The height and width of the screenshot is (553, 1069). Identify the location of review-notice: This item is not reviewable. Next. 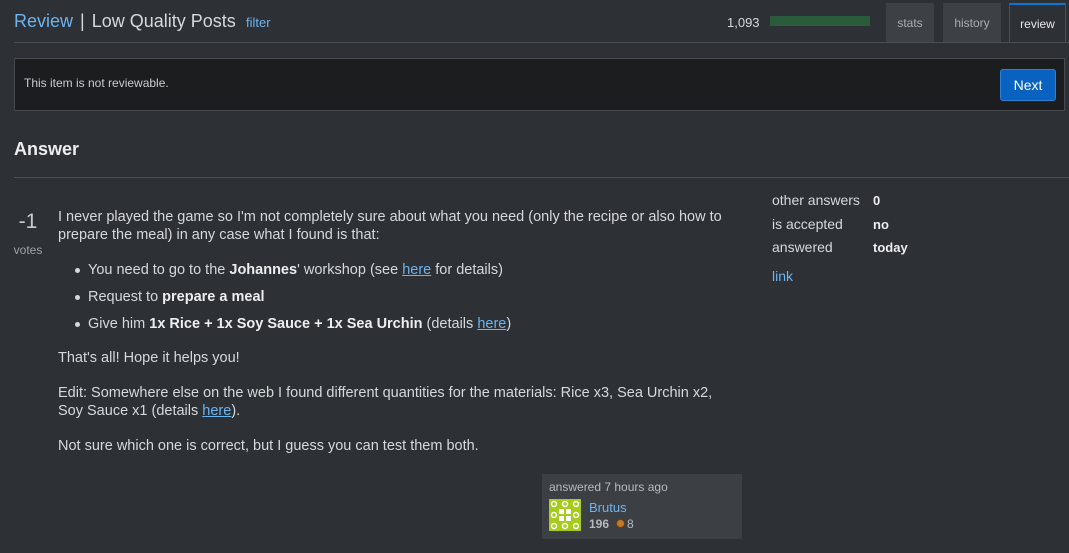
(539, 84).